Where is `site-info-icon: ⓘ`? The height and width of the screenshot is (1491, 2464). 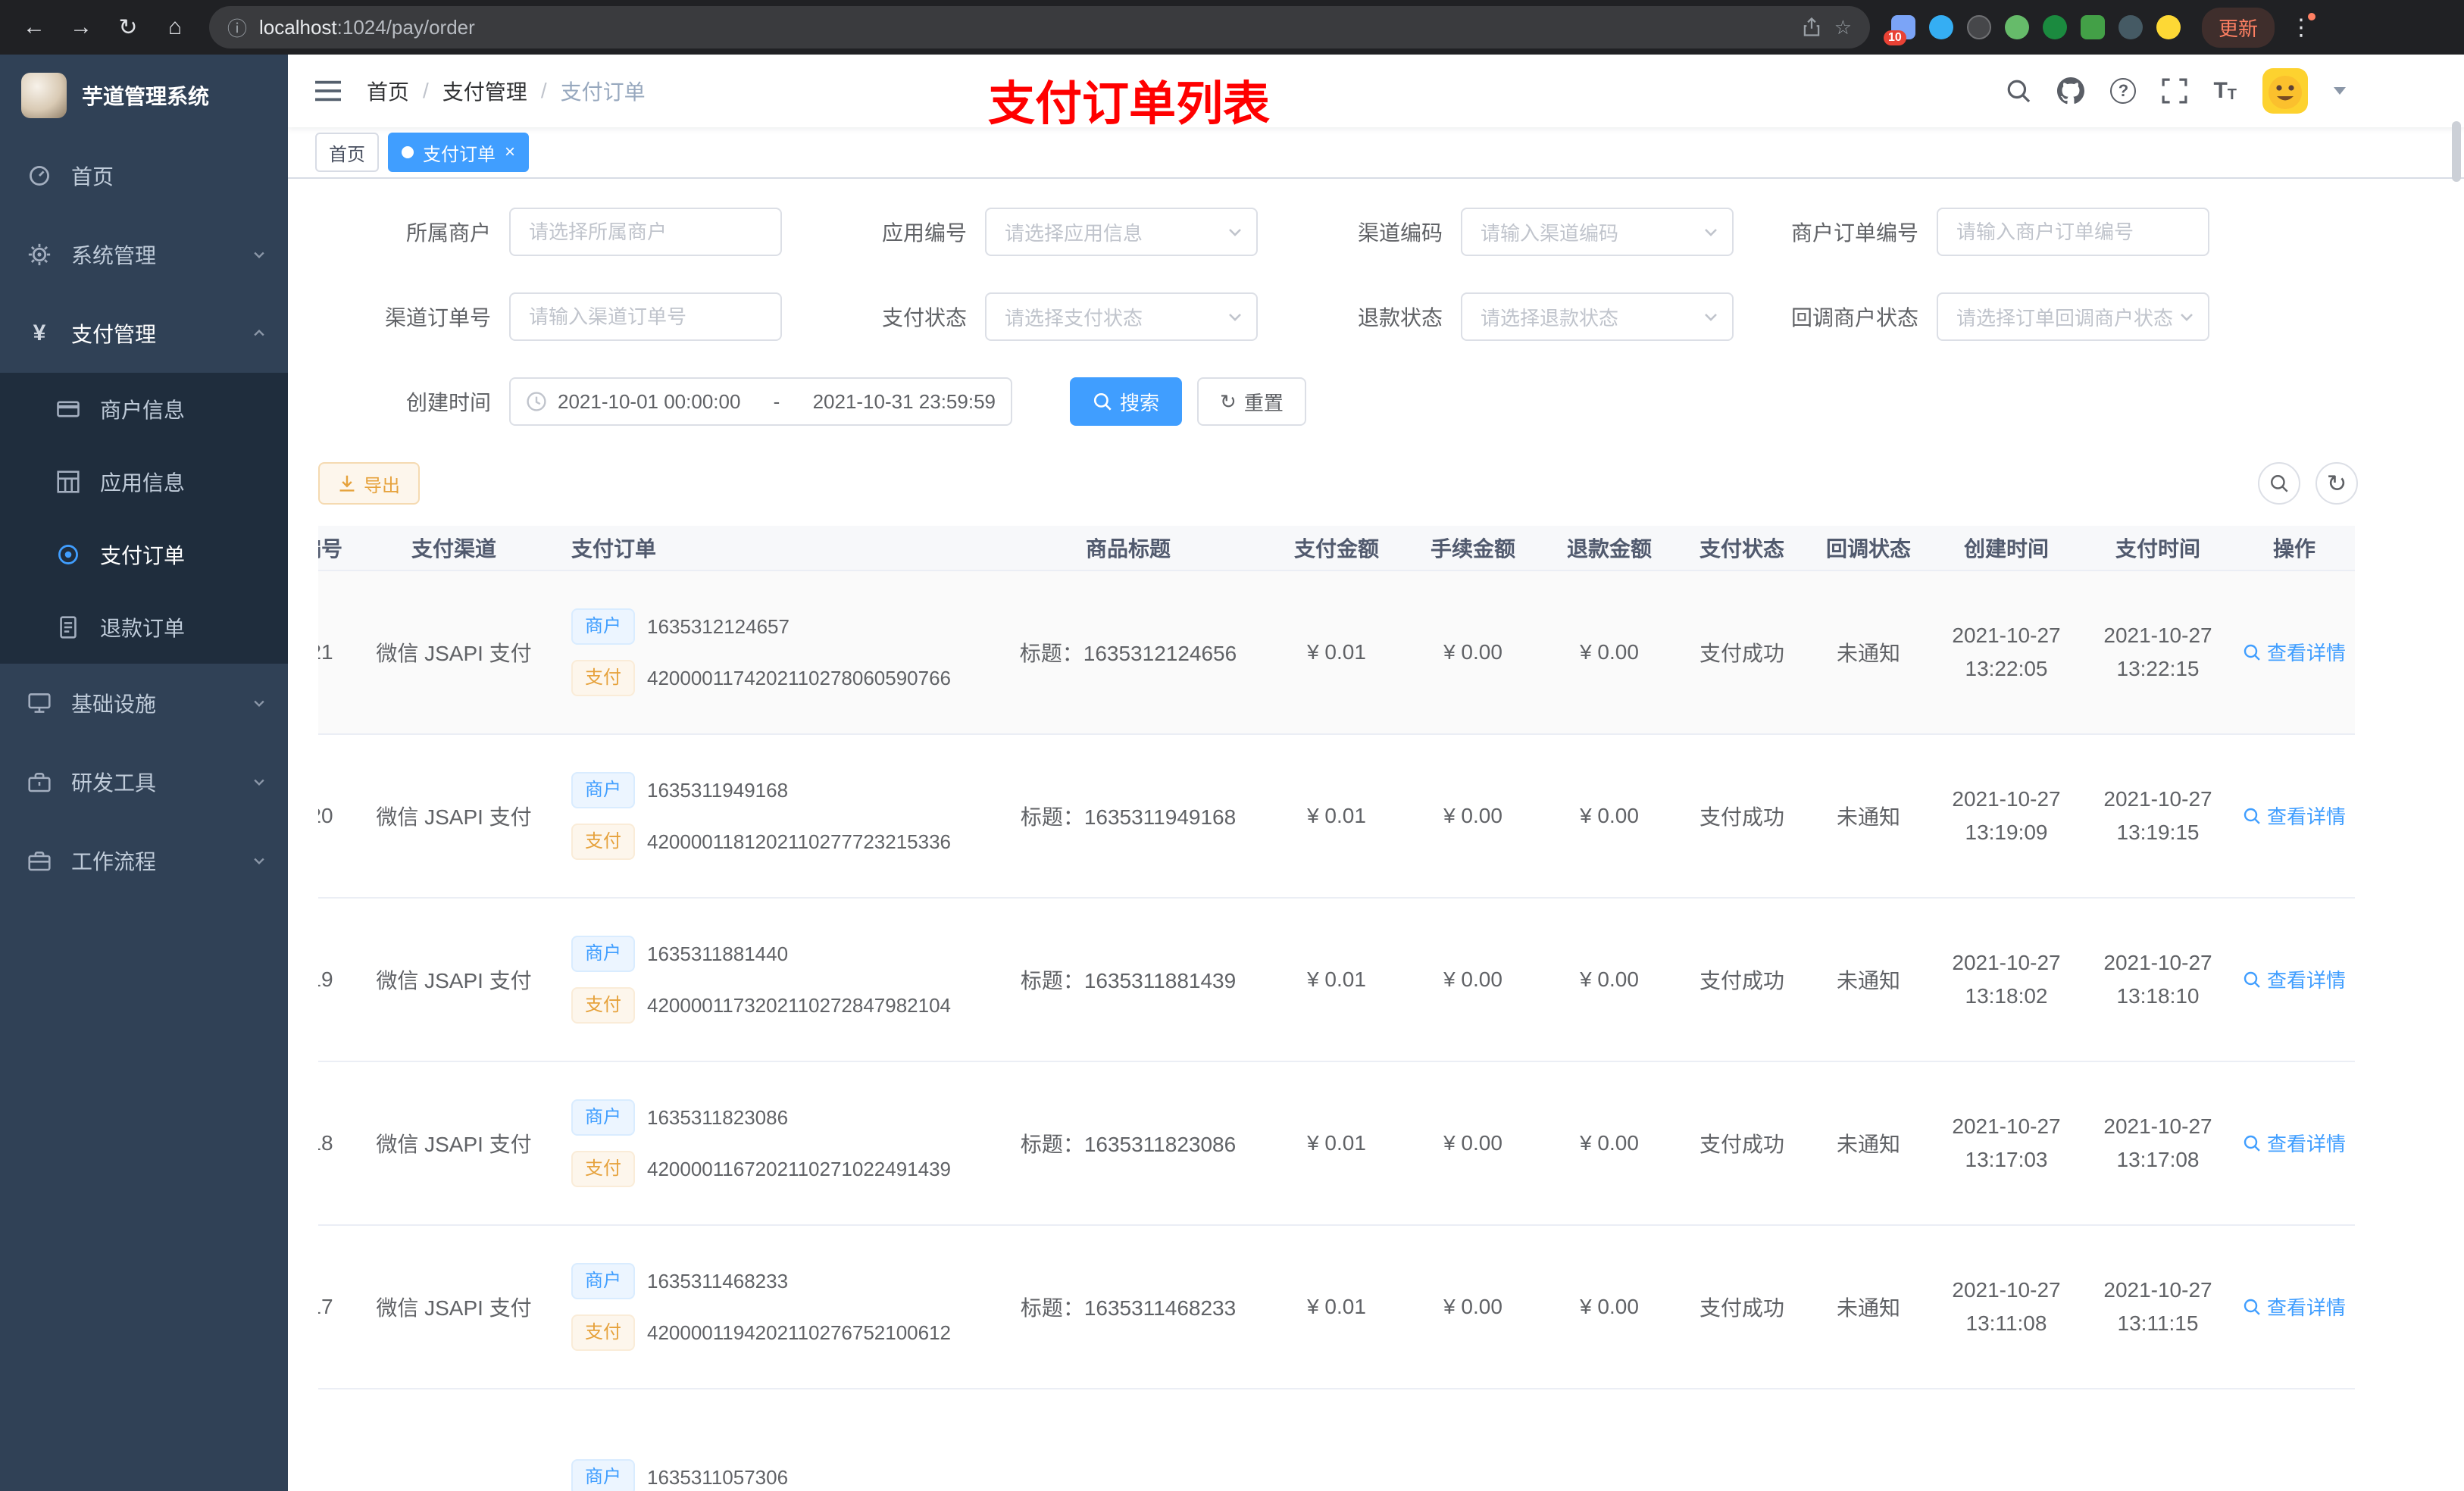
site-info-icon: ⓘ is located at coordinates (237, 28).